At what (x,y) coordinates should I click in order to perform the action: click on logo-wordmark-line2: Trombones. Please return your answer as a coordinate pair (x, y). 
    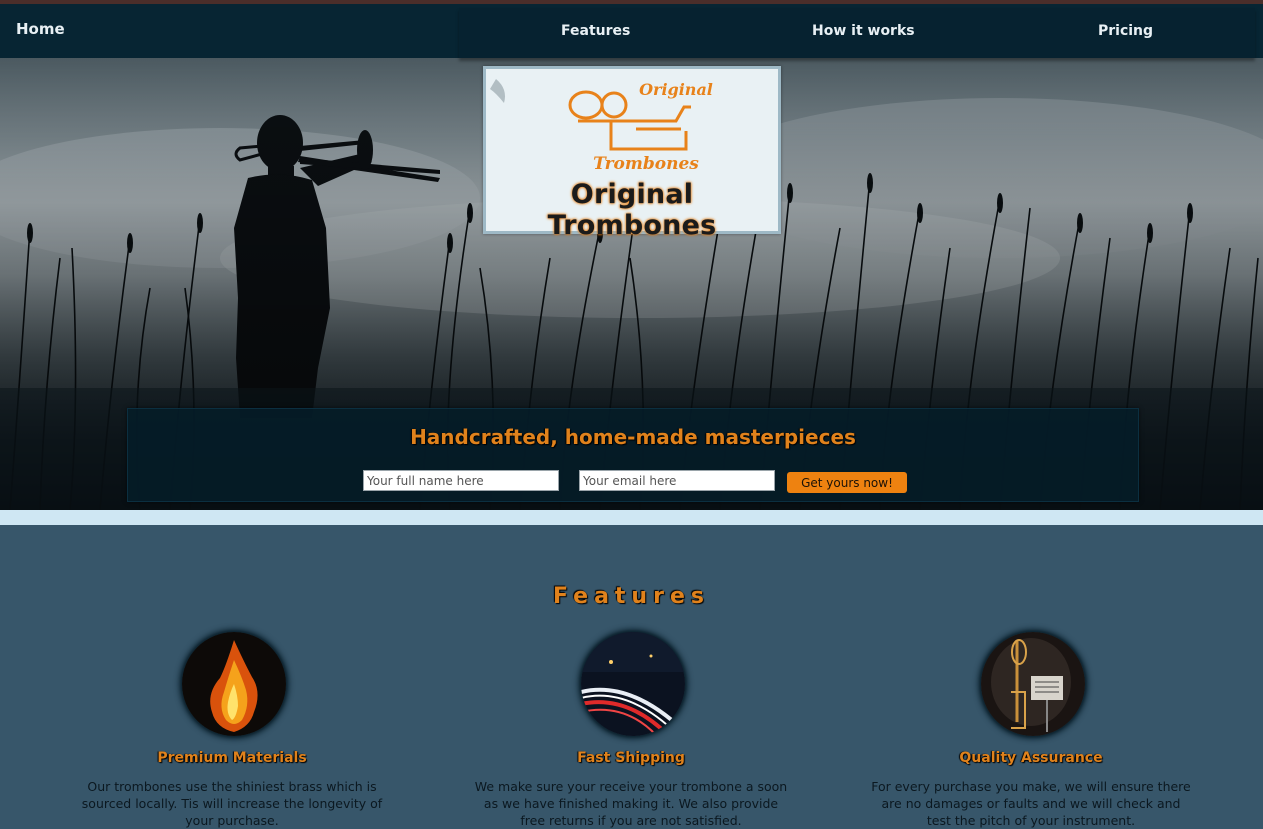
    Looking at the image, I should click on (646, 164).